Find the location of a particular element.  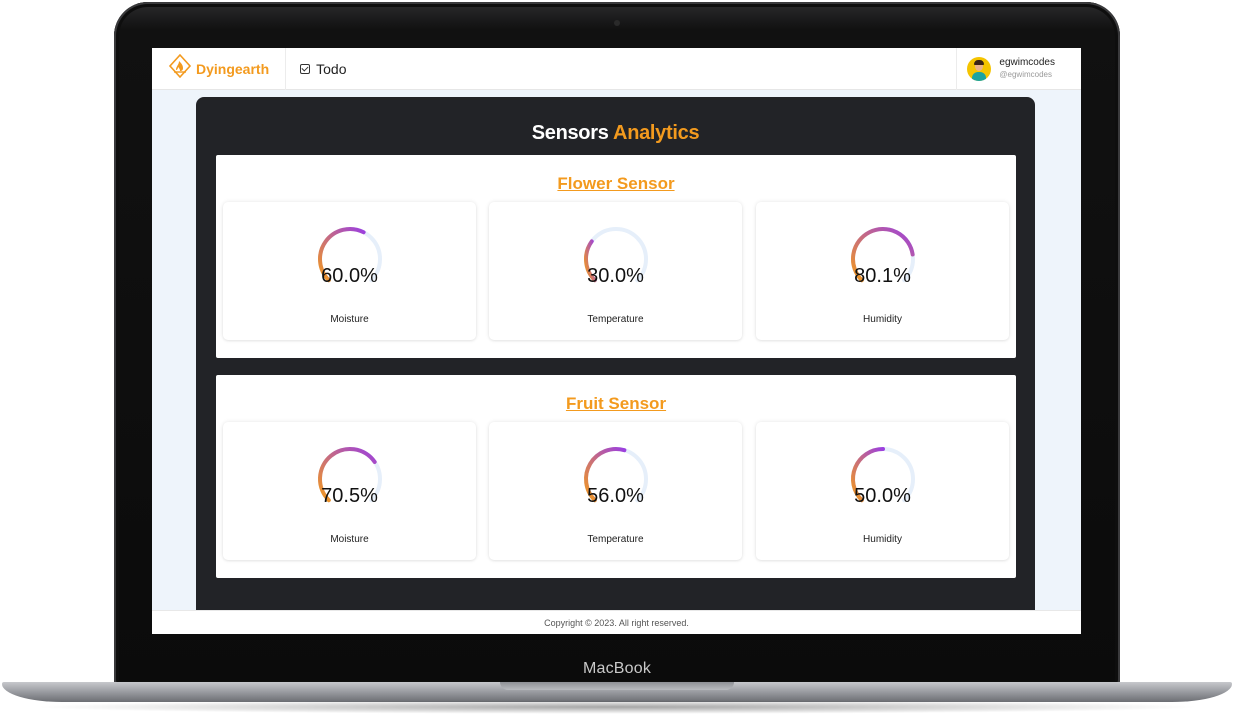

metric-value: 56.0% is located at coordinates (615, 496).